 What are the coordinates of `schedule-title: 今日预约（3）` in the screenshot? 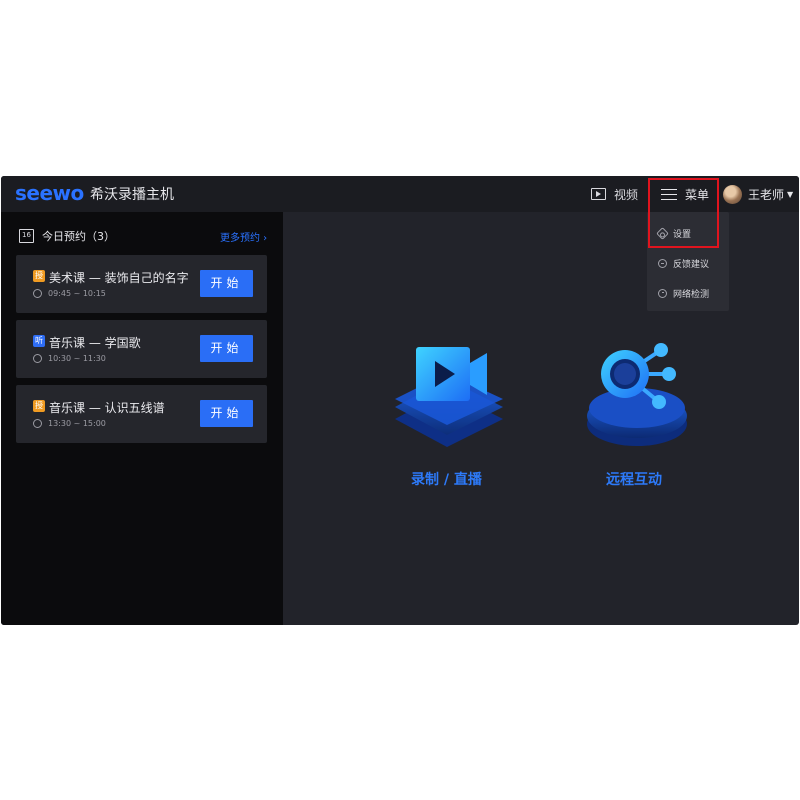 It's located at (78, 236).